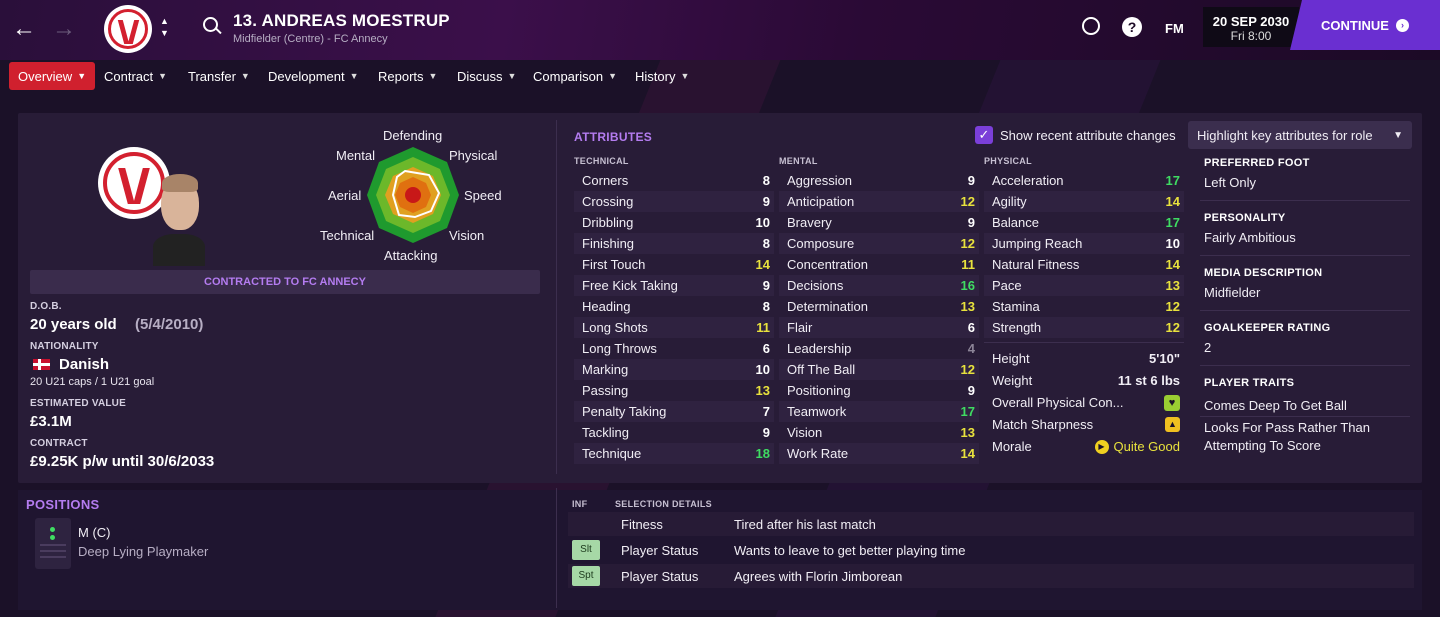  I want to click on age-value: 20 years old, so click(73, 324).